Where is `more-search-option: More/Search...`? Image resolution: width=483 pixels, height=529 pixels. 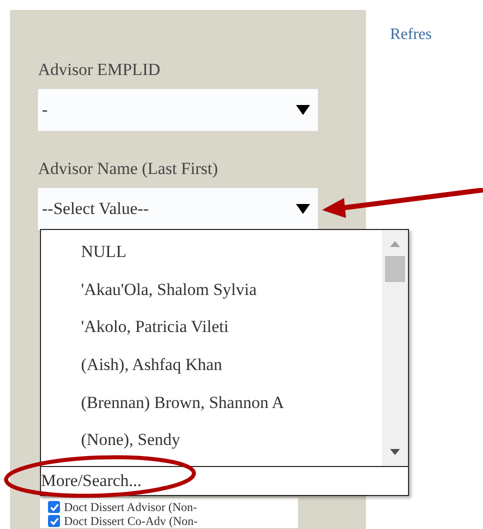 more-search-option: More/Search... is located at coordinates (224, 481).